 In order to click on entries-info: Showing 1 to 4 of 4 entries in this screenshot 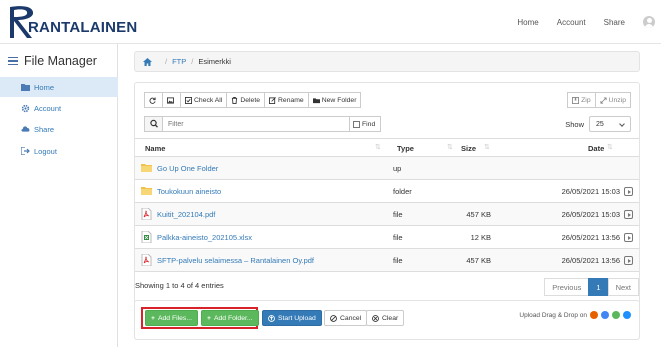, I will do `click(179, 285)`.